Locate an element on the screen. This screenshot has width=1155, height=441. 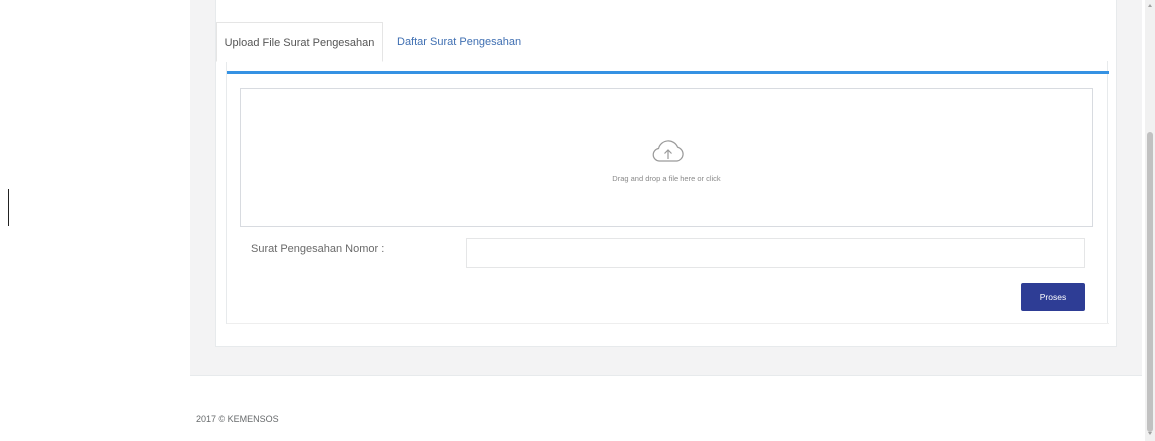
surat-nomor-label: Surat Pengesahan Nomor : is located at coordinates (318, 249).